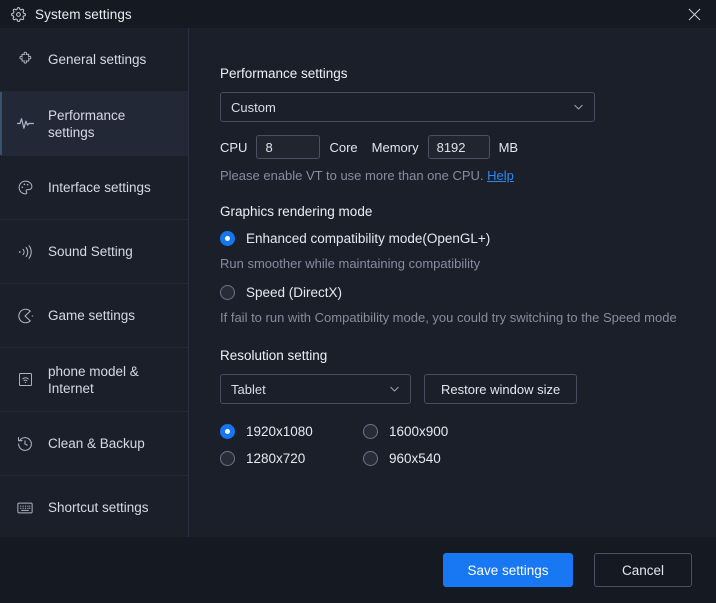 This screenshot has height=603, width=716. What do you see at coordinates (87, 123) in the screenshot?
I see `sidebar-item-label: Performance settings` at bounding box center [87, 123].